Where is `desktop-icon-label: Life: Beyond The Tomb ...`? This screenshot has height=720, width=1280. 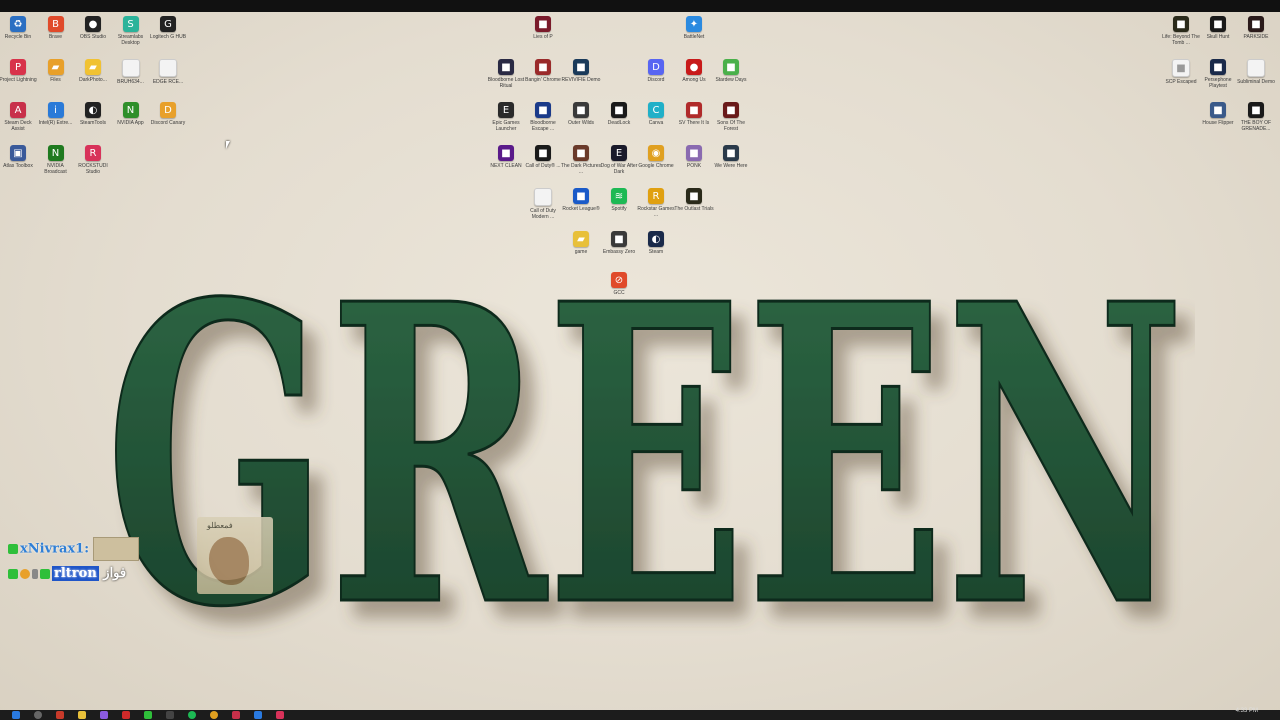 desktop-icon-label: Life: Beyond The Tomb ... is located at coordinates (1181, 40).